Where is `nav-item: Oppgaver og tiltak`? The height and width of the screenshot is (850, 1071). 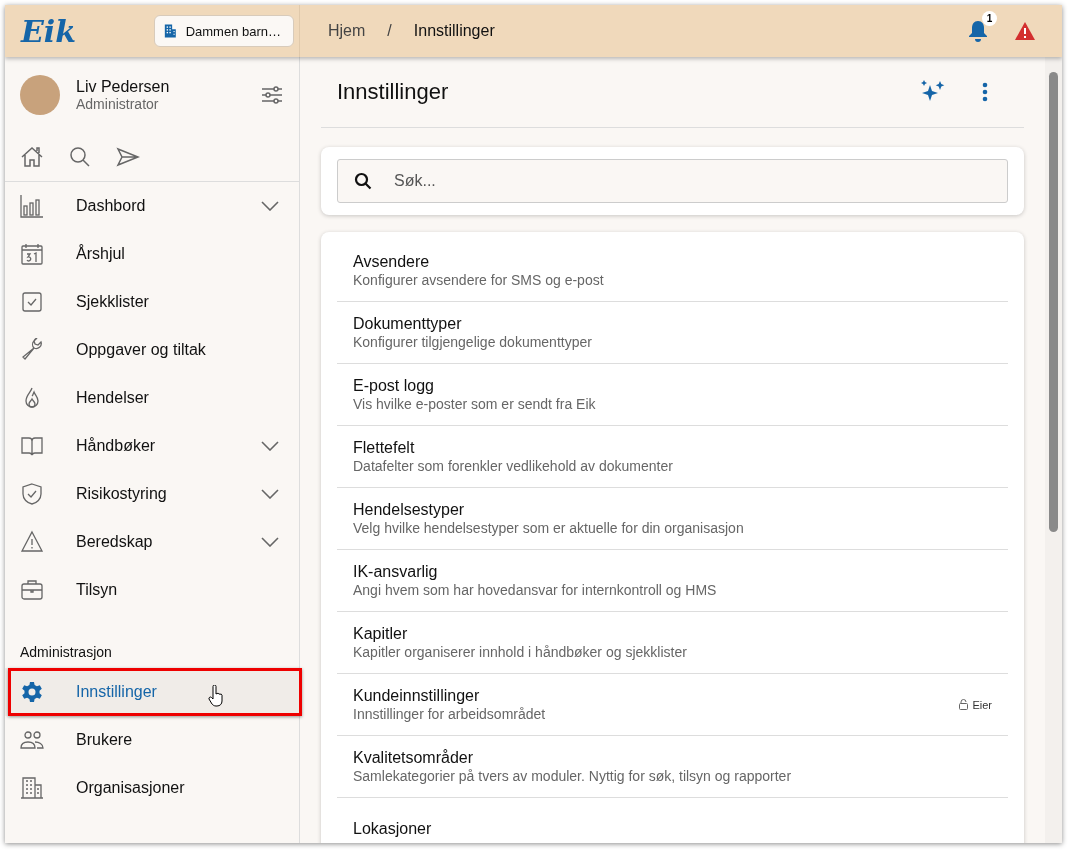
nav-item: Oppgaver og tiltak is located at coordinates (152, 350).